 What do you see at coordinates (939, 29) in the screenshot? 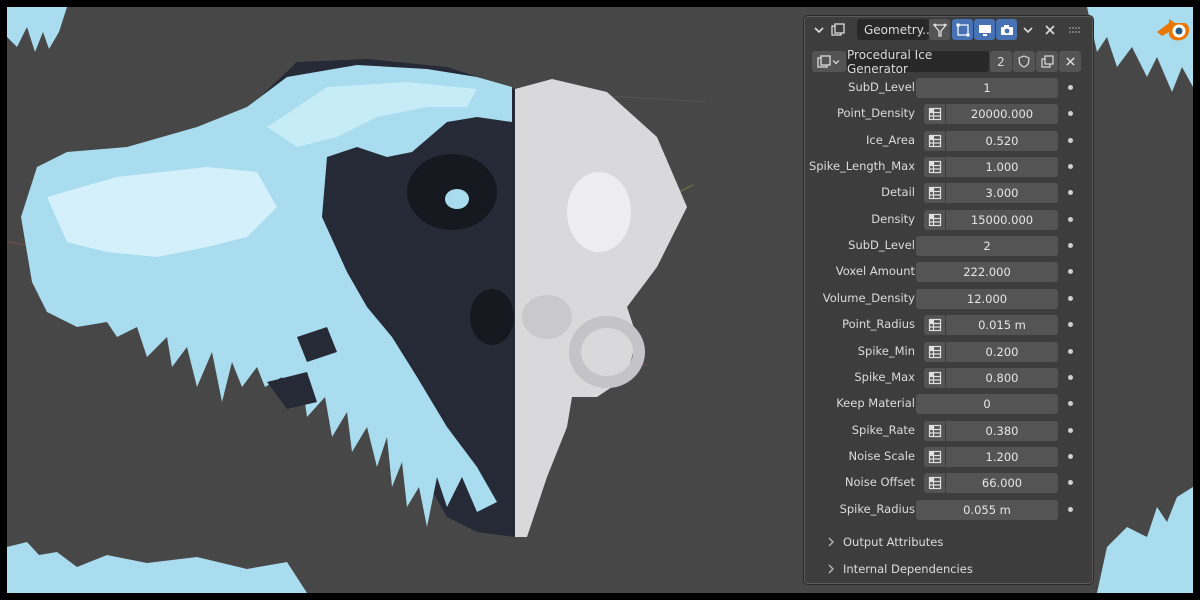
I see `geometry-nodes-funnel-icon` at bounding box center [939, 29].